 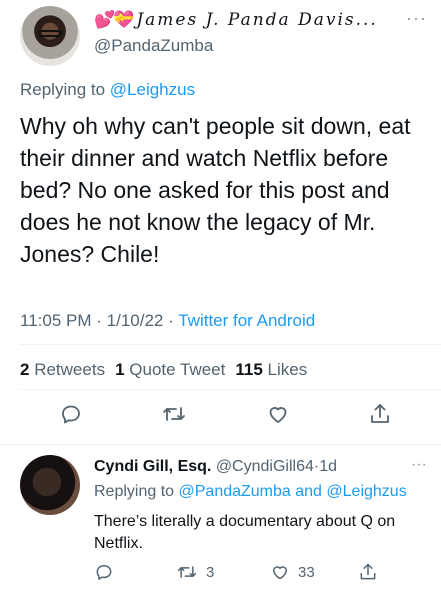 I want to click on tweet-action-bar, so click(x=220, y=417).